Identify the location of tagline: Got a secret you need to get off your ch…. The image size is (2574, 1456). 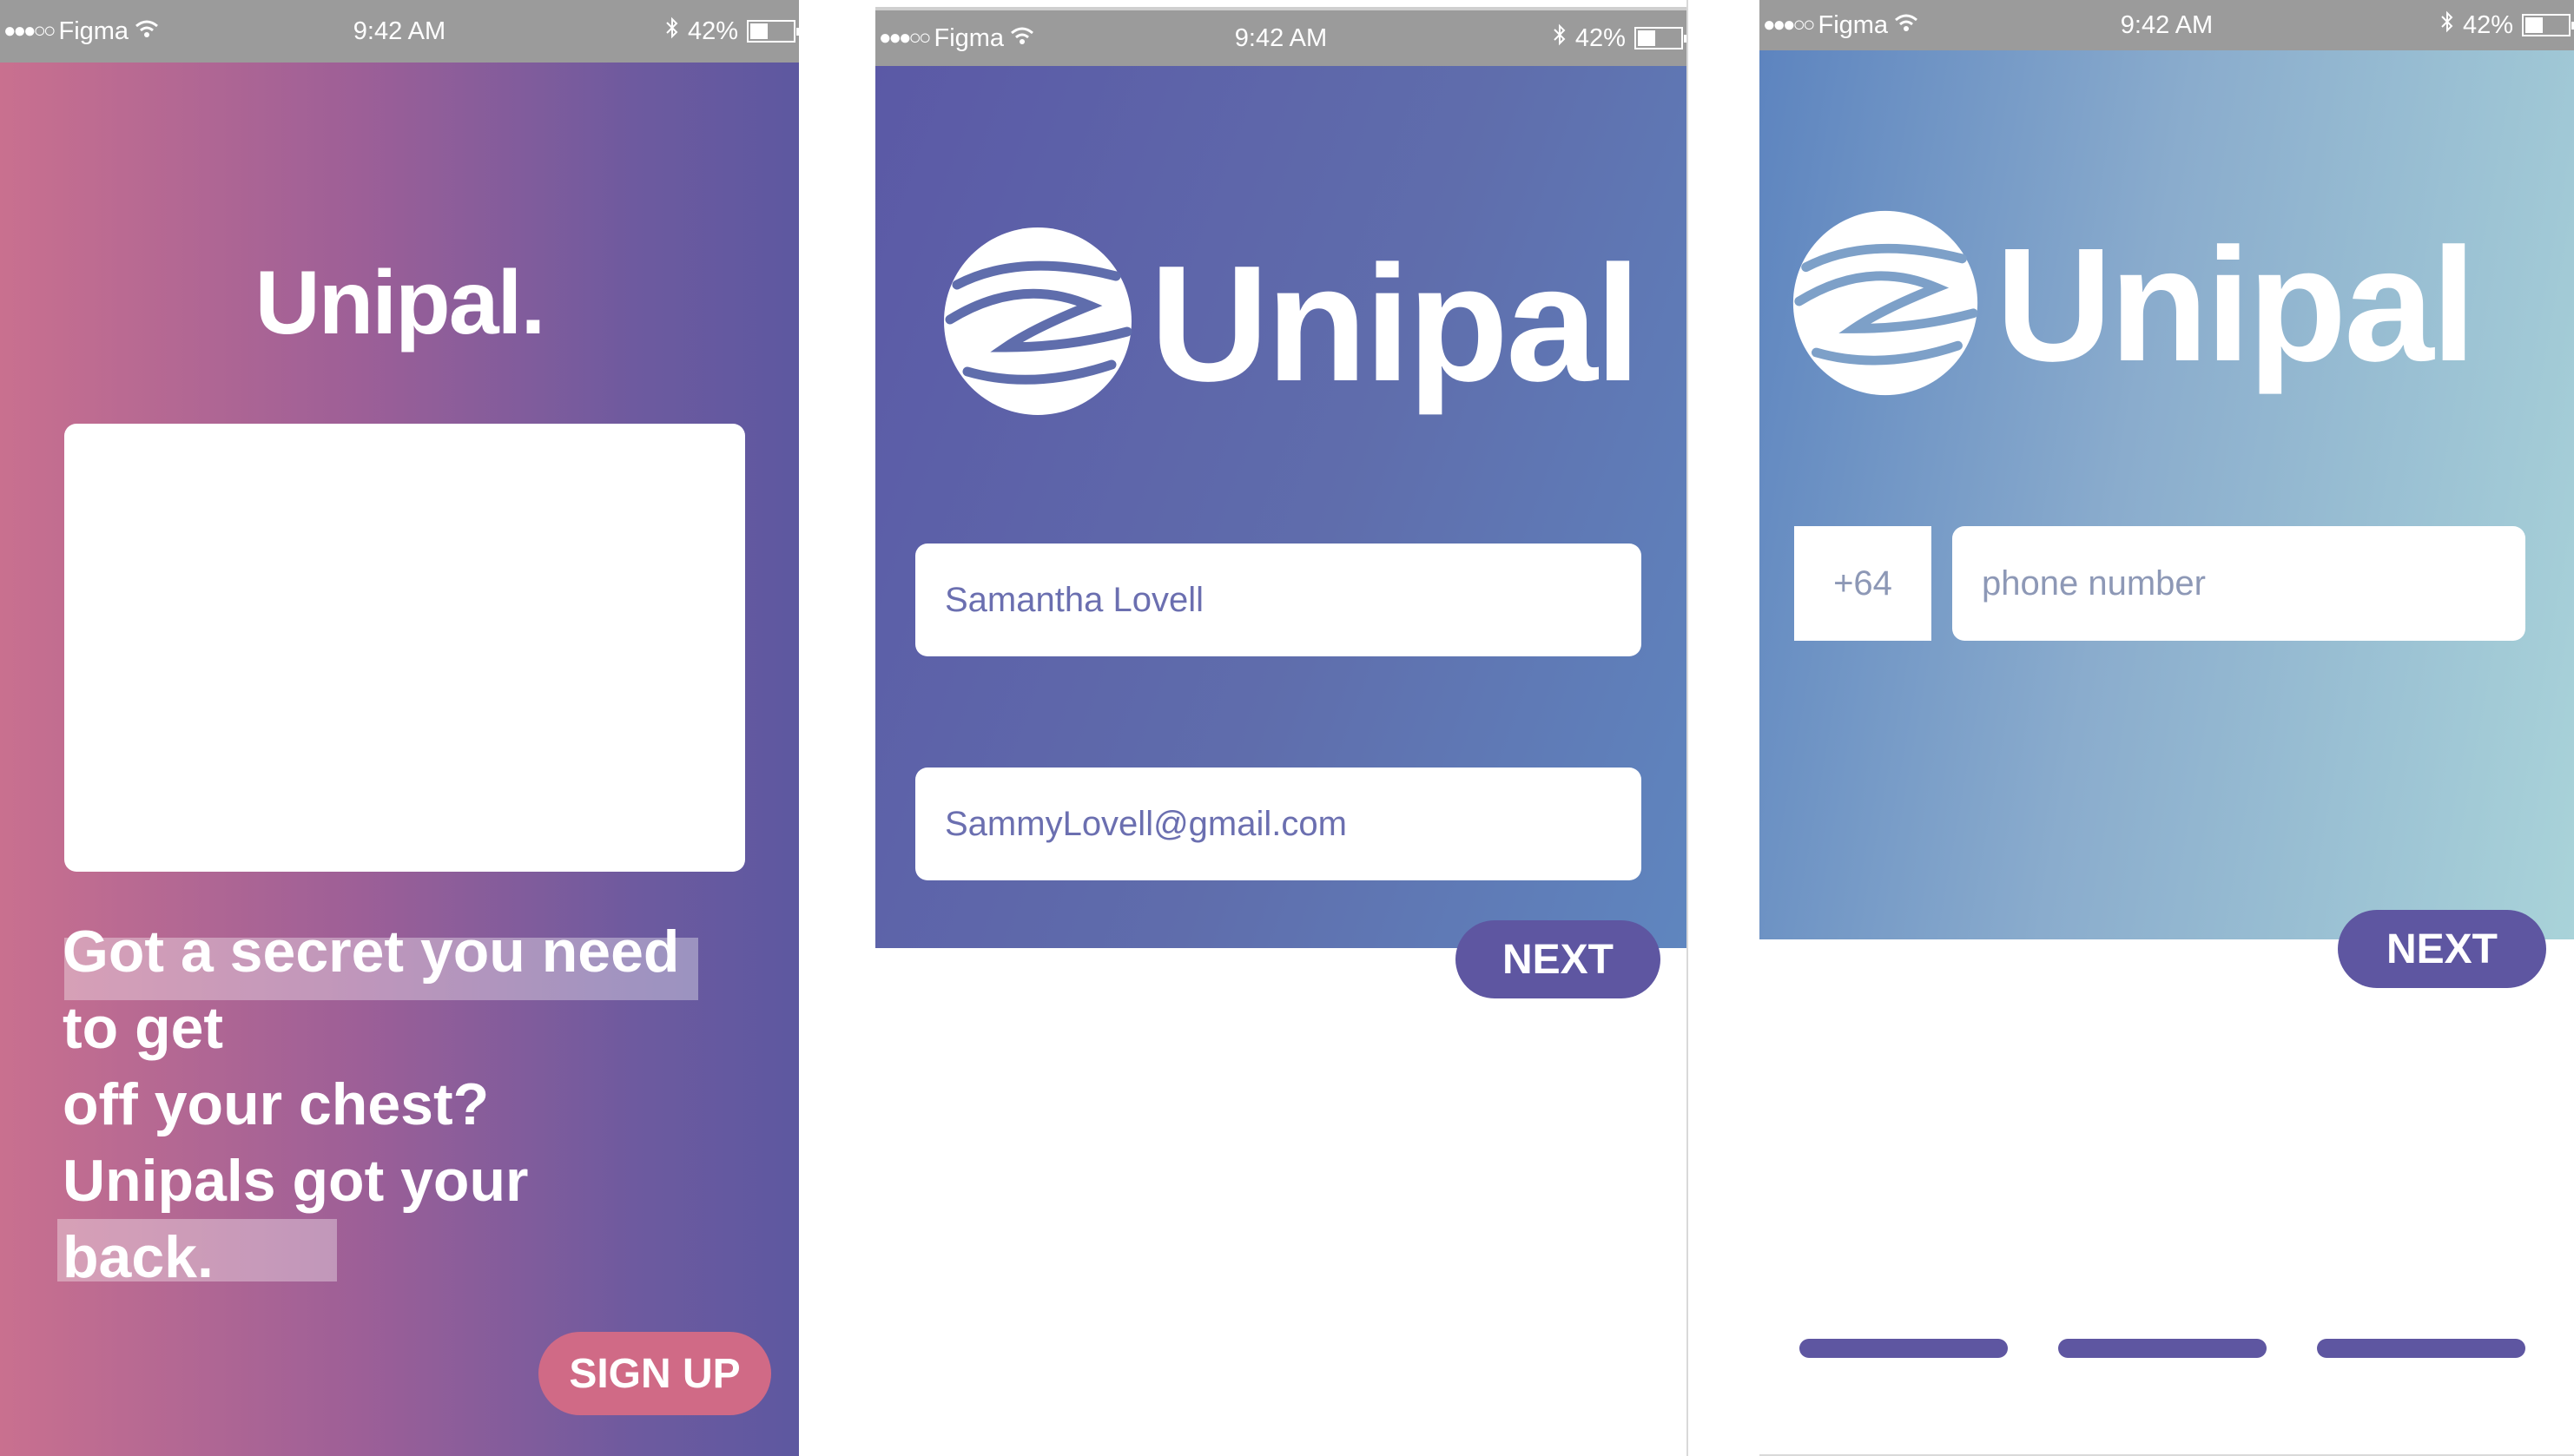
(410, 1104).